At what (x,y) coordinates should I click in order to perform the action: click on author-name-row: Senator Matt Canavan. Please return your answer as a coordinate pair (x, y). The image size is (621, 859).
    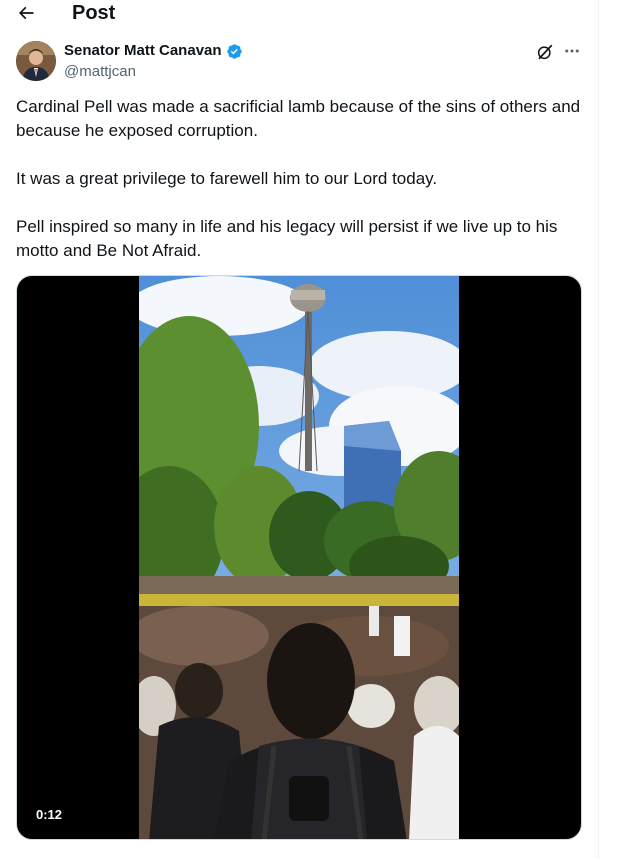
    Looking at the image, I should click on (153, 51).